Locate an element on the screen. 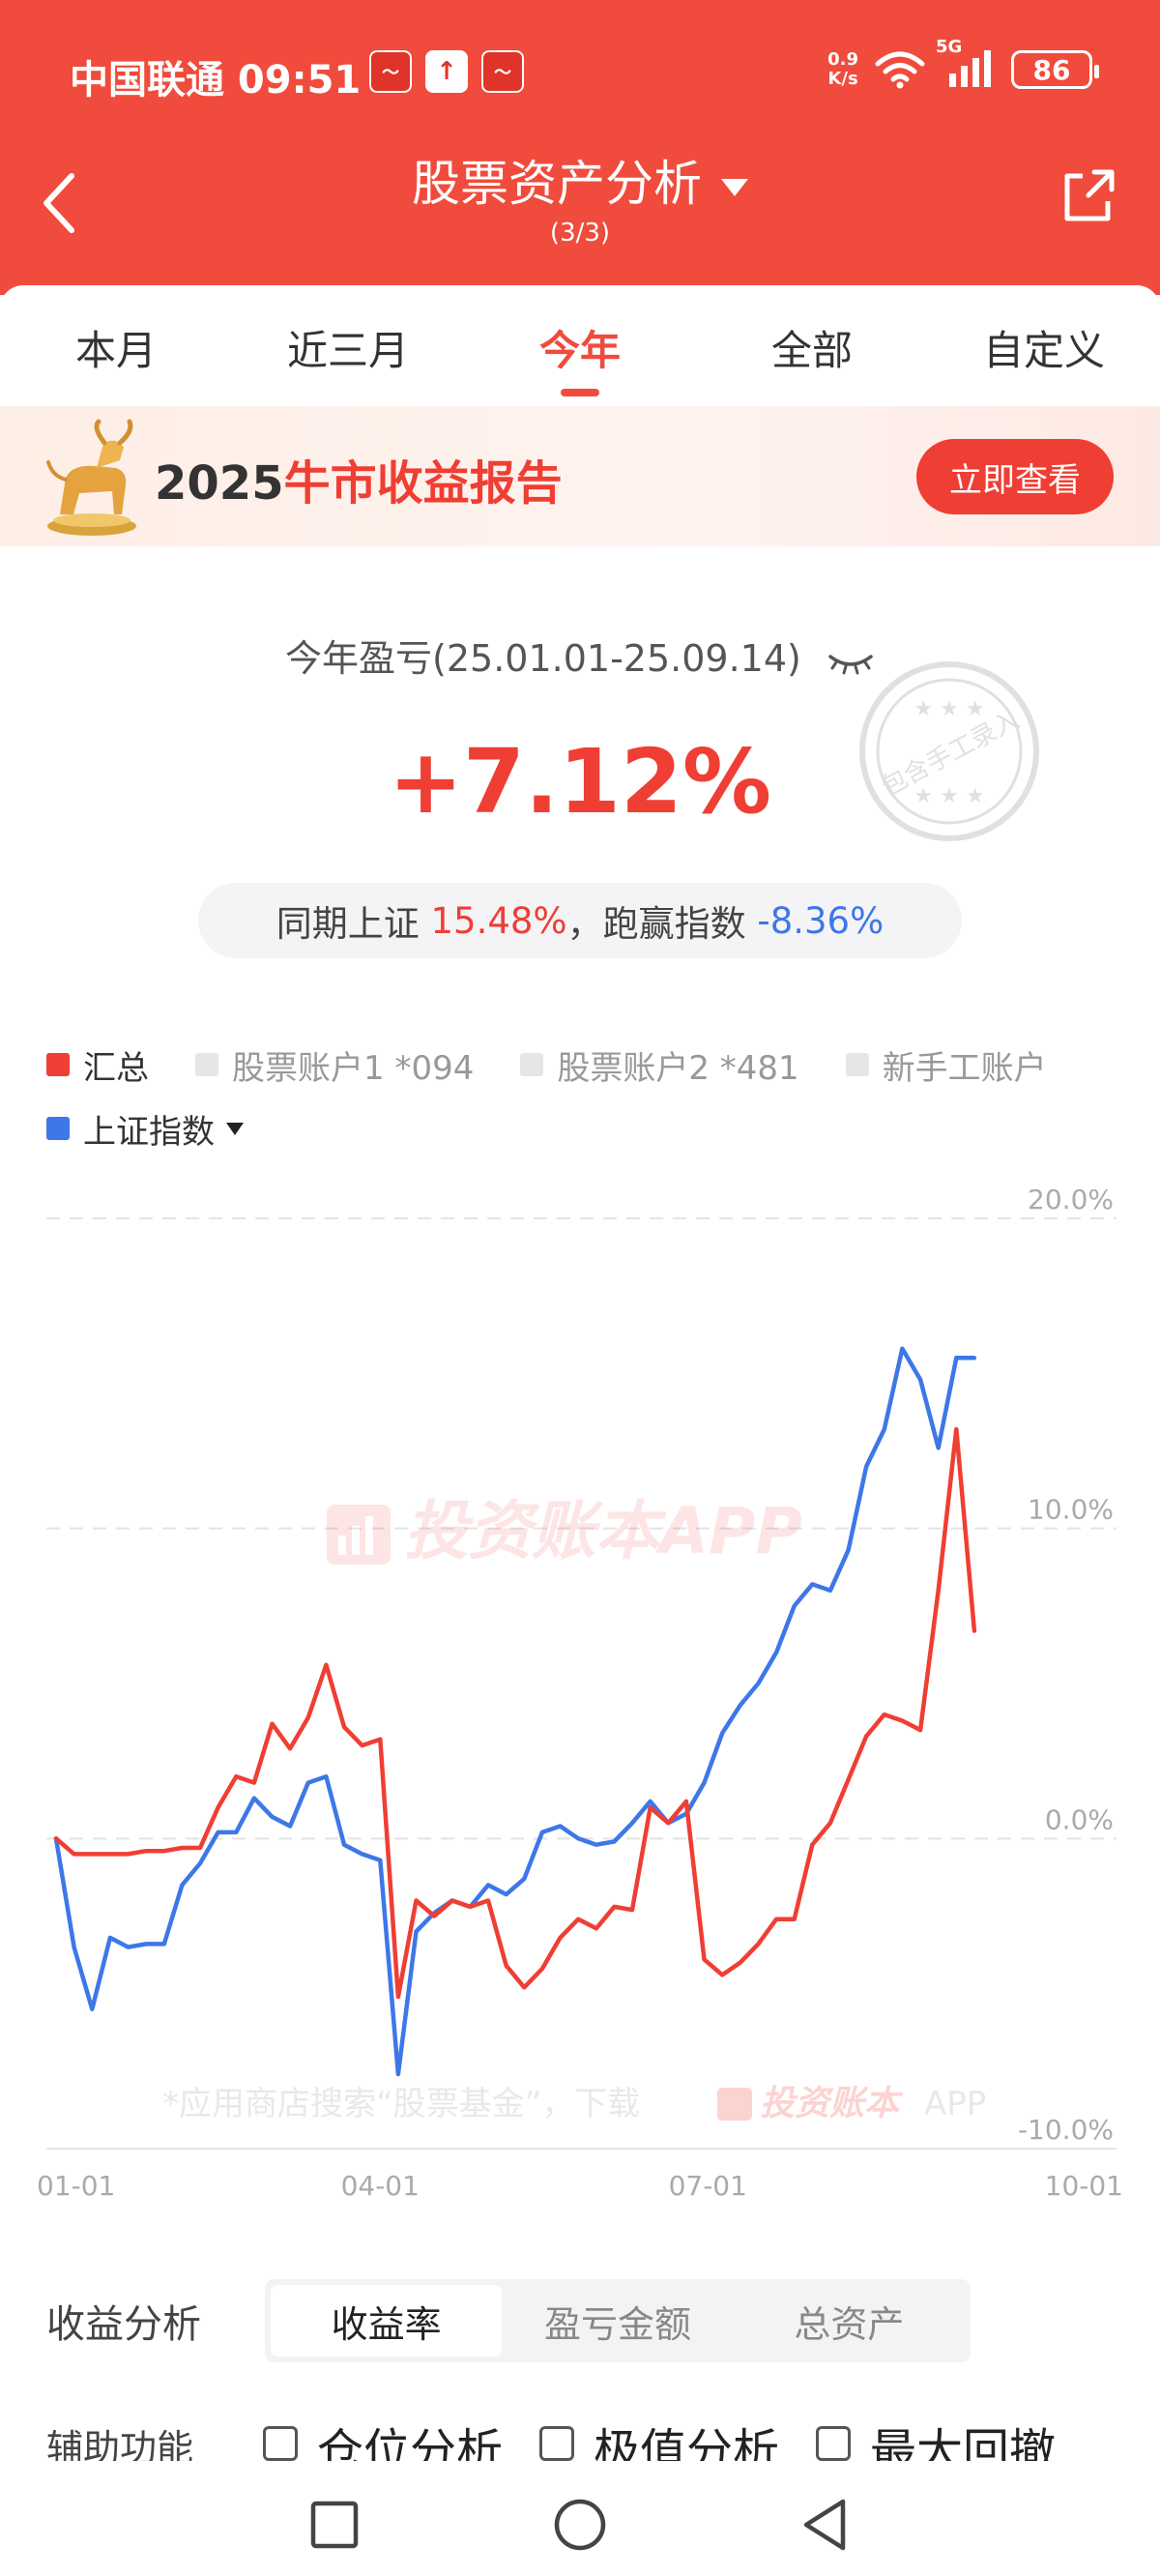 This screenshot has width=1160, height=2576. back-nav-button is located at coordinates (827, 2523).